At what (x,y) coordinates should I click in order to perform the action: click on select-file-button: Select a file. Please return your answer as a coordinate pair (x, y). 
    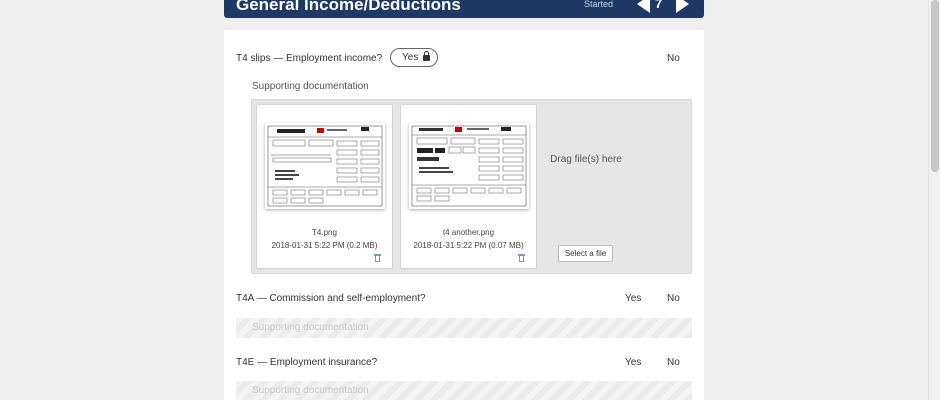
    Looking at the image, I should click on (585, 253).